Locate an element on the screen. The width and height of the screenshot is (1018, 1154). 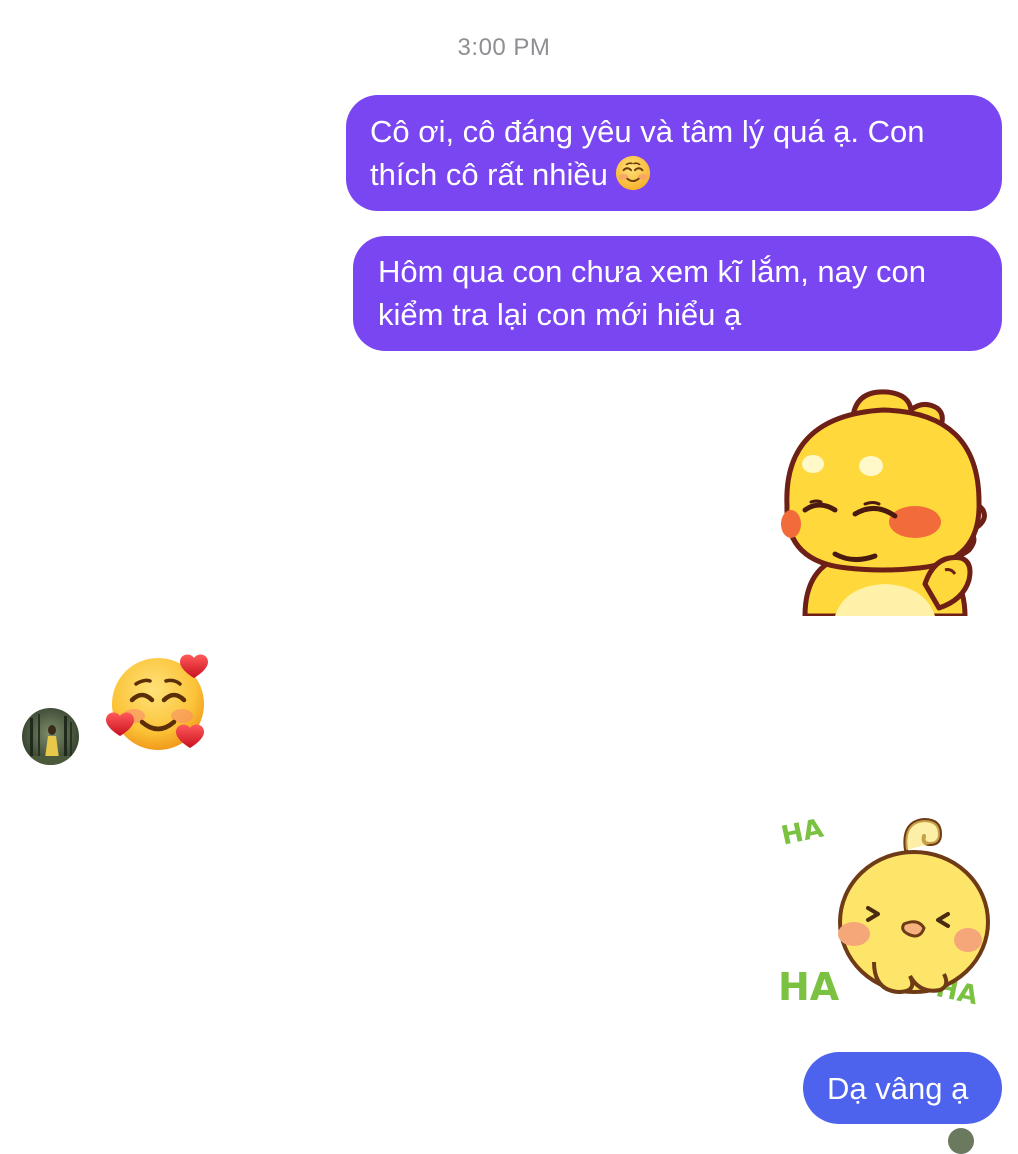
message-text-line: Hôm qua con chưa xem kĩ lắm, nay con is located at coordinates (652, 271).